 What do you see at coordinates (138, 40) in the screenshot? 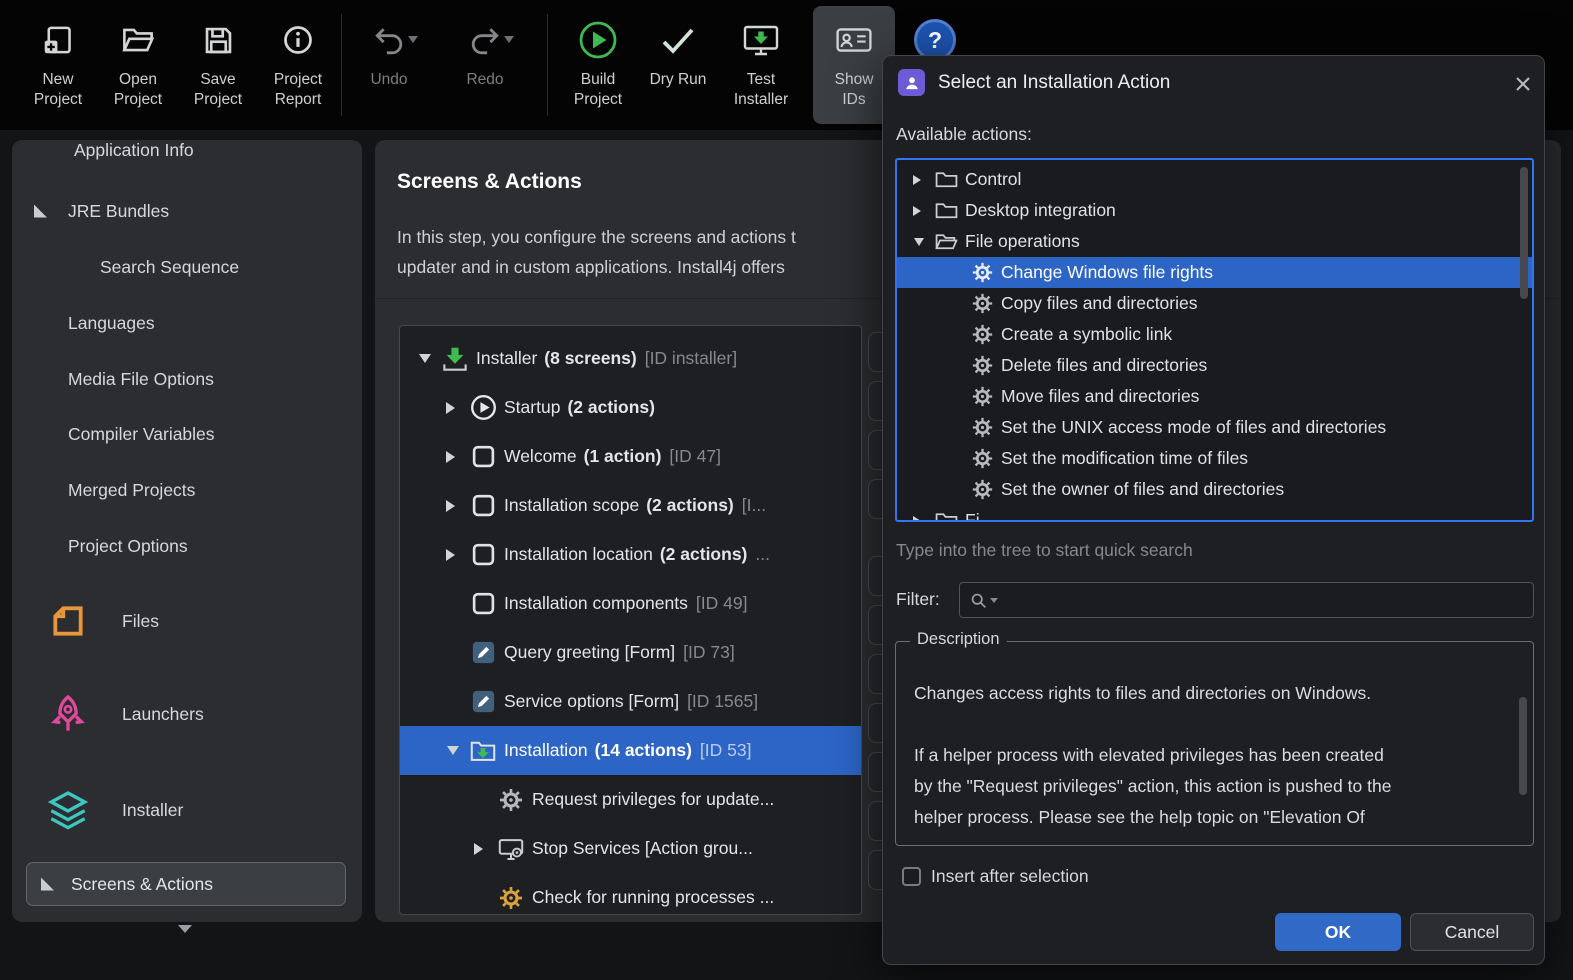
I see `open-folder-icon` at bounding box center [138, 40].